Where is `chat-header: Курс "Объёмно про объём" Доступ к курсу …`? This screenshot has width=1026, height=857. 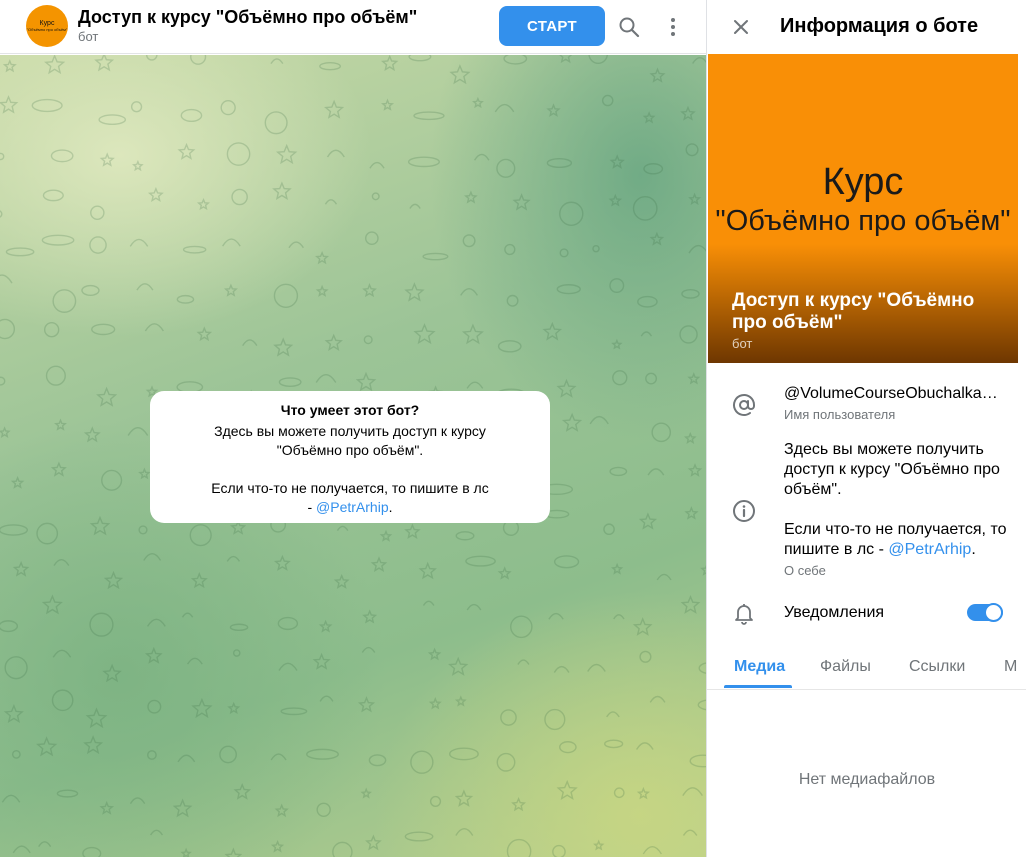
chat-header: Курс "Объёмно про объём" Доступ к курсу … is located at coordinates (353, 27).